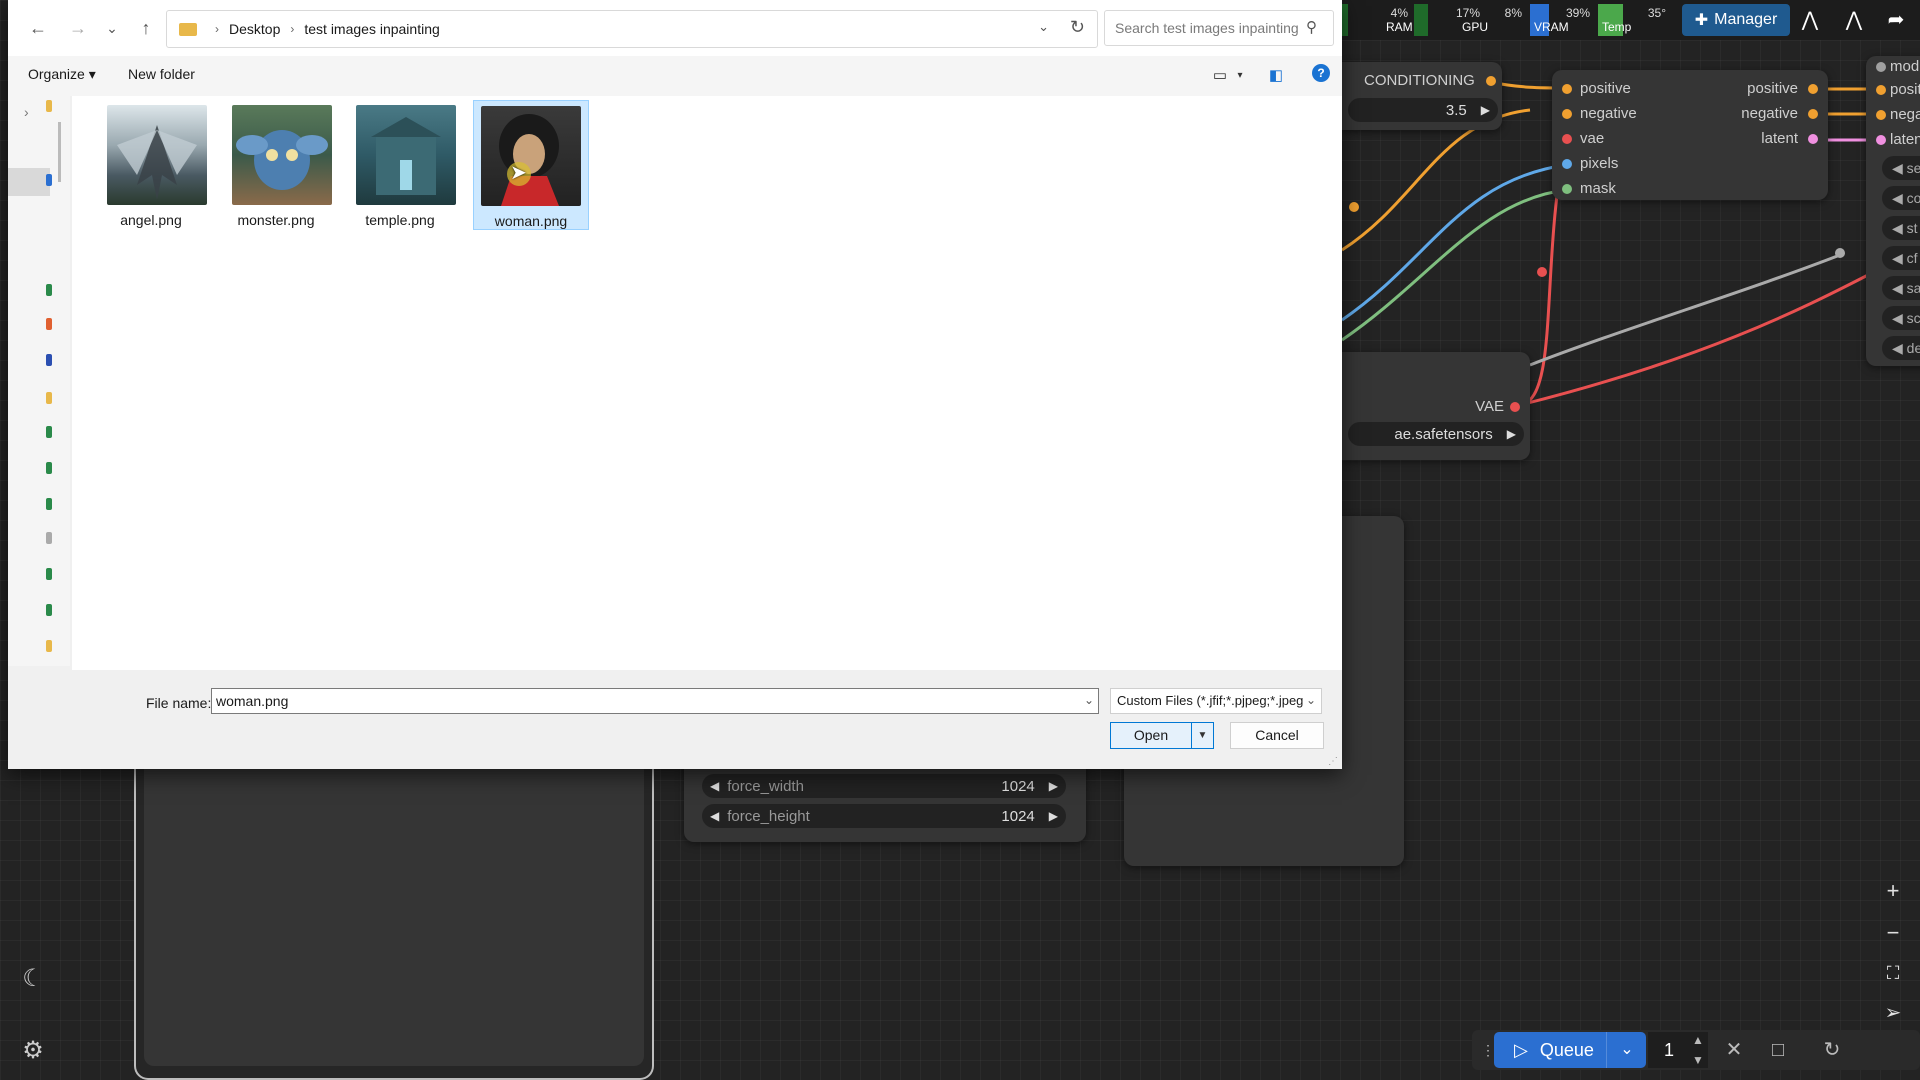 The height and width of the screenshot is (1080, 1920). I want to click on cancel-queue-icon: ✕, so click(1734, 1050).